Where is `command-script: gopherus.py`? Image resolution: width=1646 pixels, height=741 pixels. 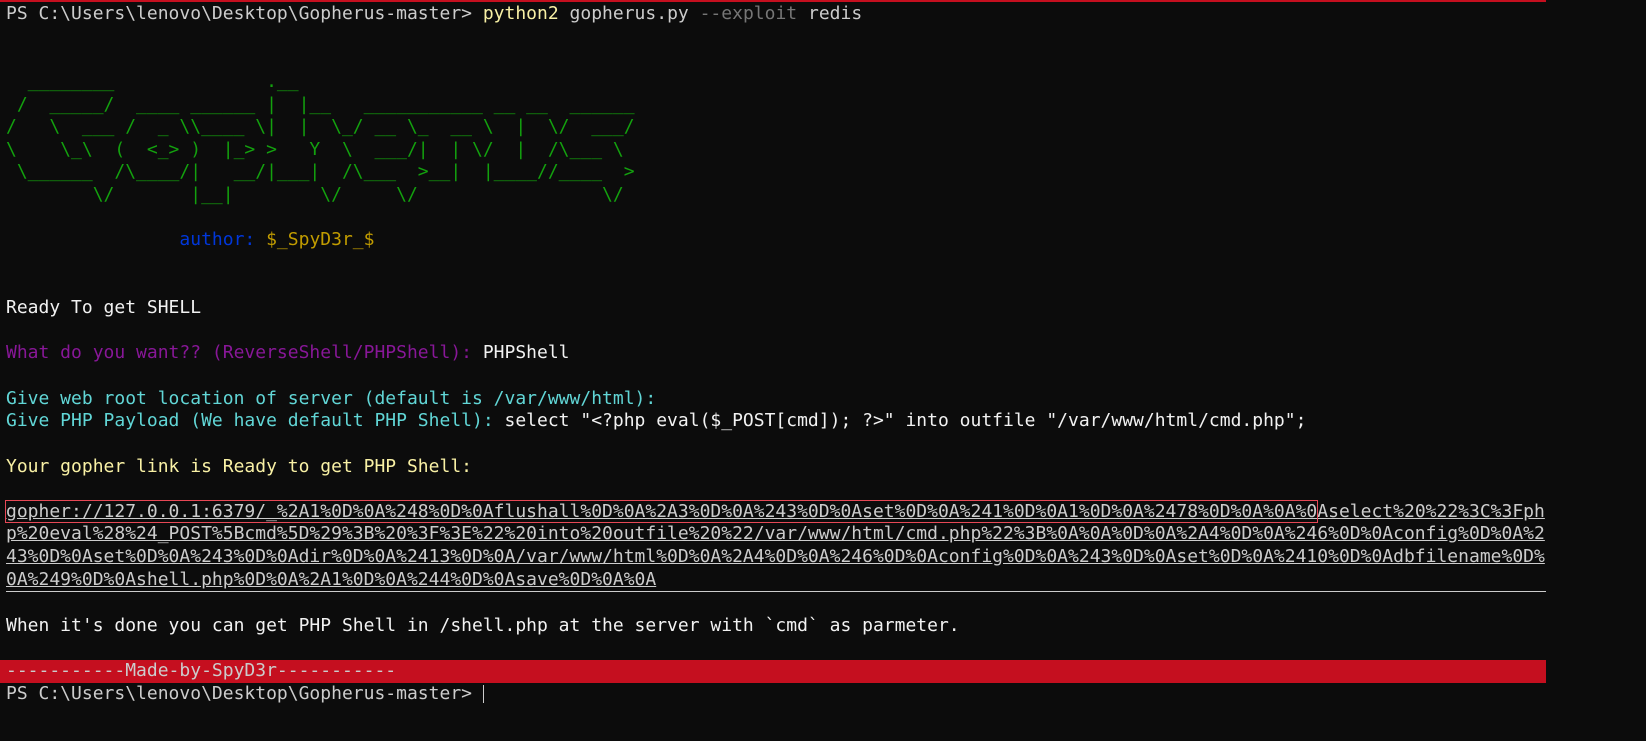
command-script: gopherus.py is located at coordinates (629, 13).